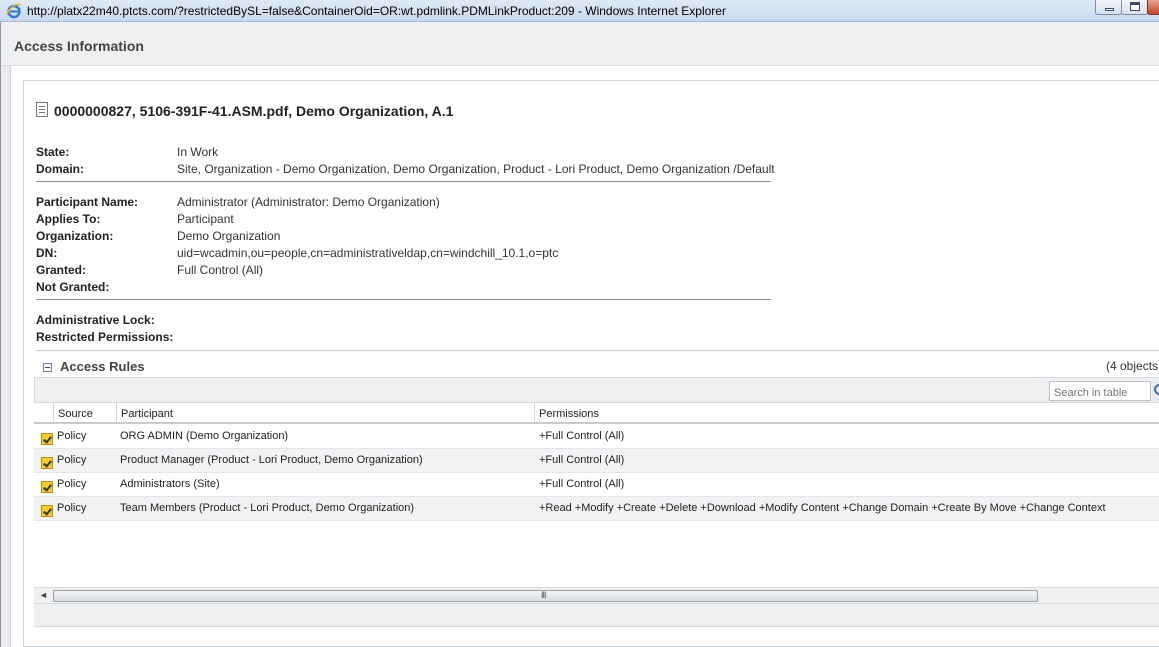 This screenshot has height=647, width=1159. Describe the element at coordinates (325, 413) in the screenshot. I see `column-header-participant: Participant` at that location.